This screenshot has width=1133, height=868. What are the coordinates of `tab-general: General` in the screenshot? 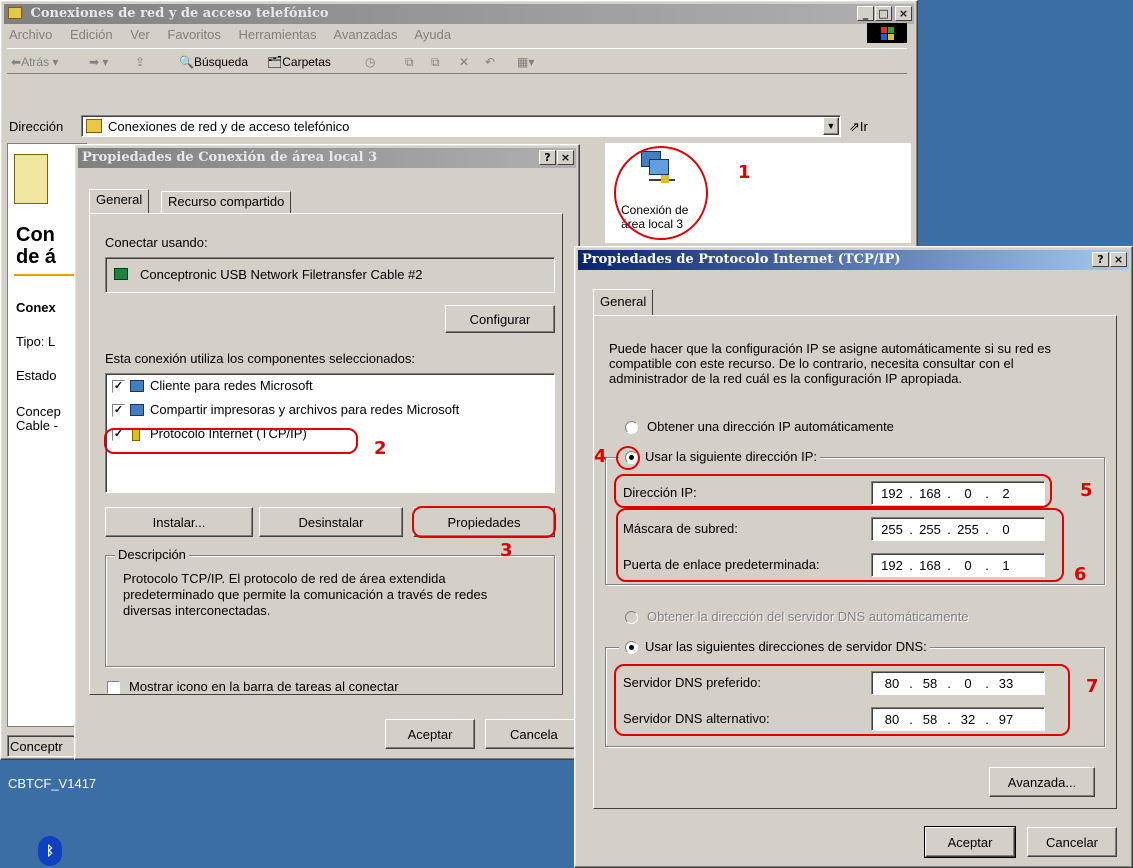 It's located at (119, 201).